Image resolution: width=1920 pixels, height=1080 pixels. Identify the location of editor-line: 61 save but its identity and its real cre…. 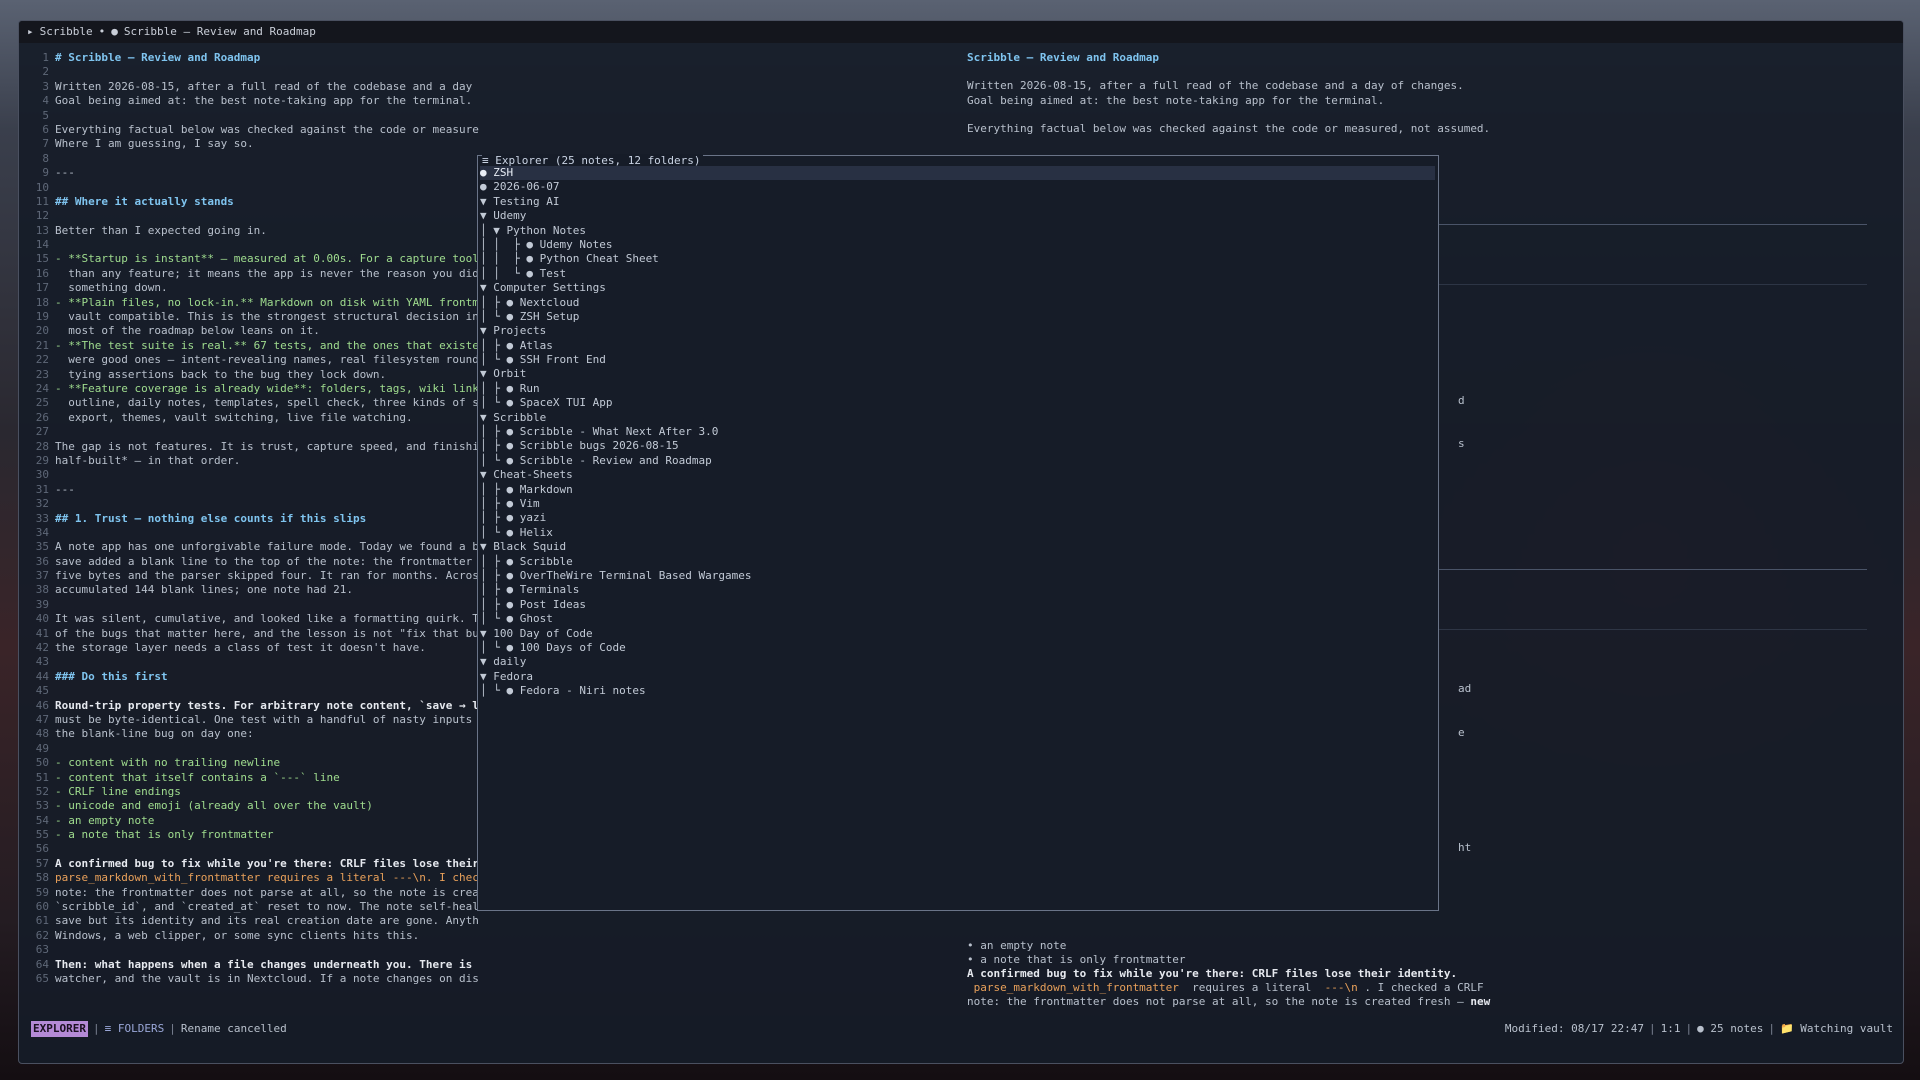
(249, 921).